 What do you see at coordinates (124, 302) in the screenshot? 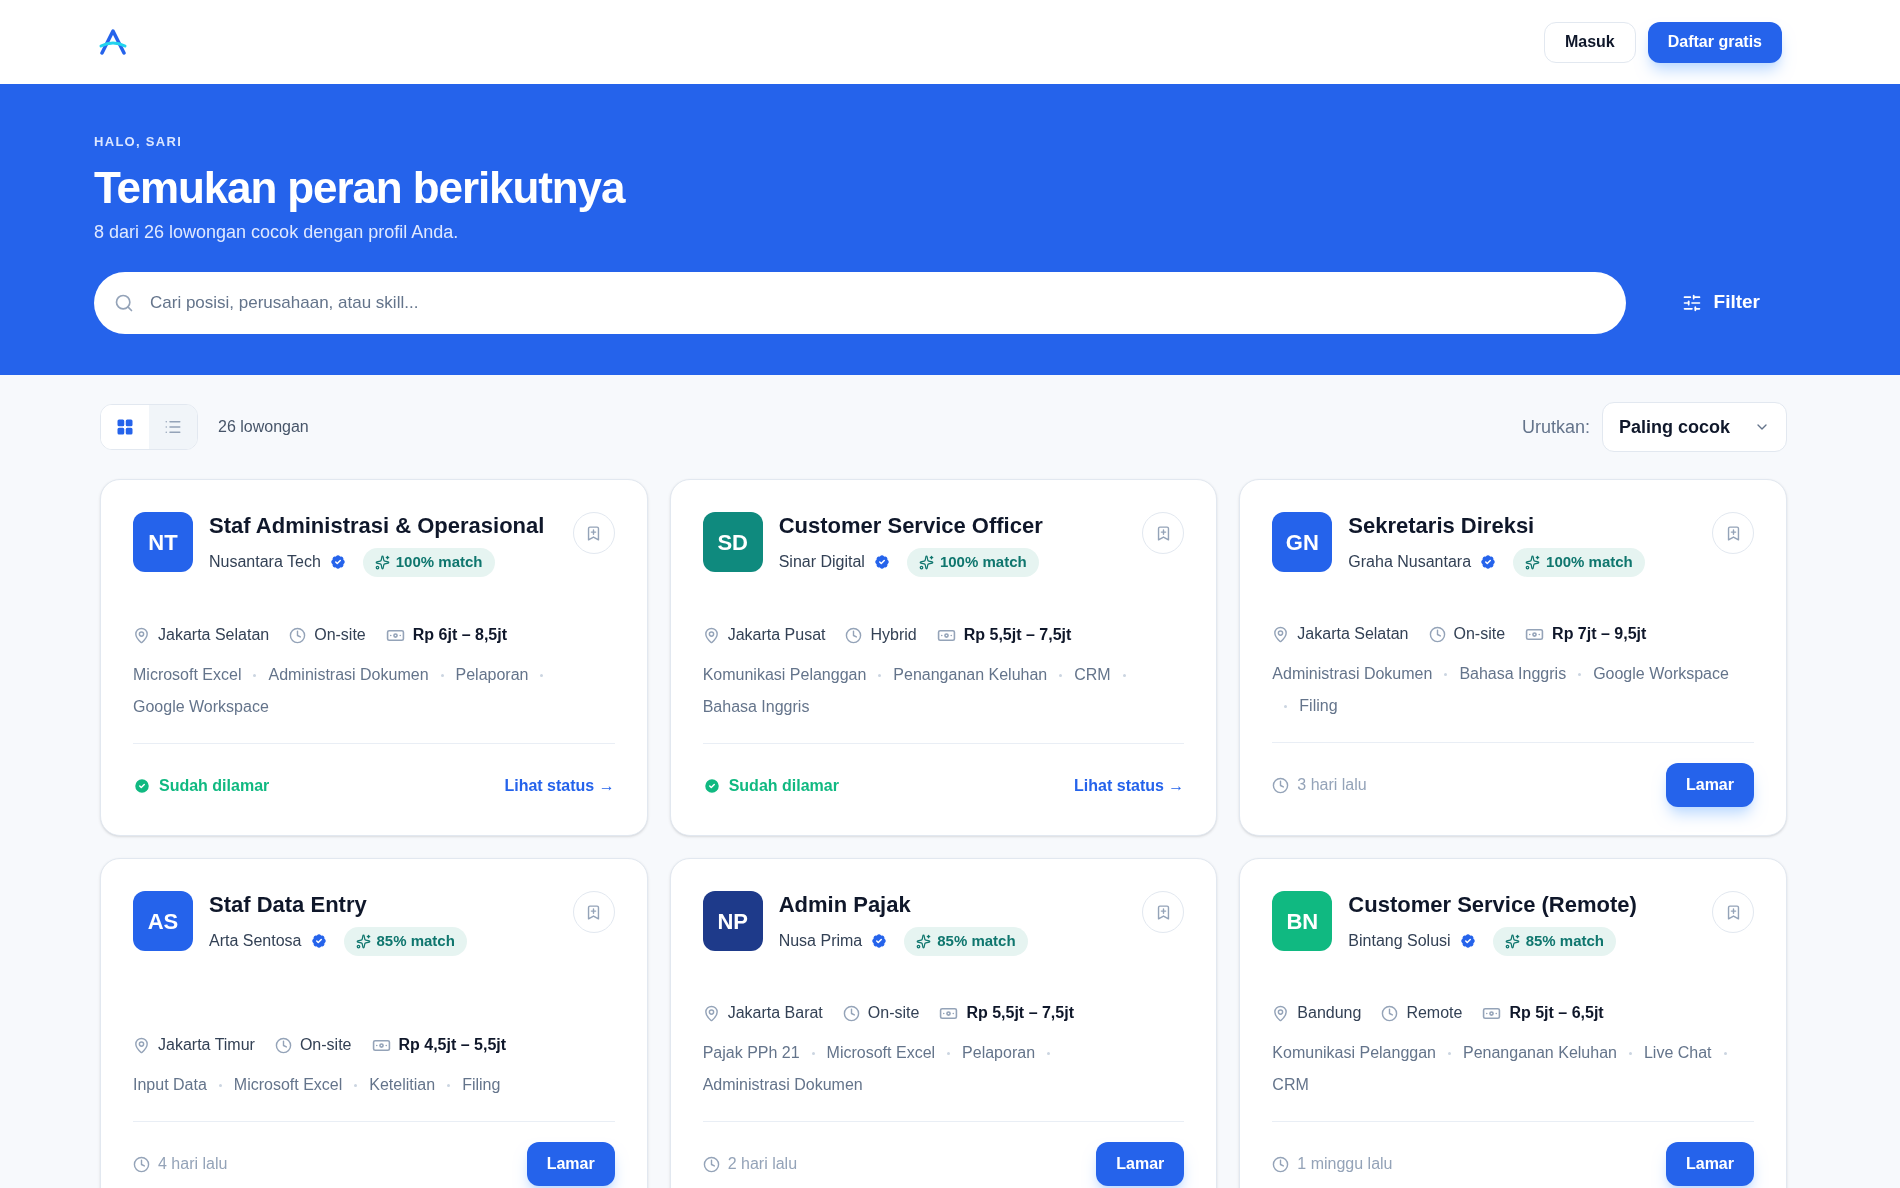
I see `search-icon` at bounding box center [124, 302].